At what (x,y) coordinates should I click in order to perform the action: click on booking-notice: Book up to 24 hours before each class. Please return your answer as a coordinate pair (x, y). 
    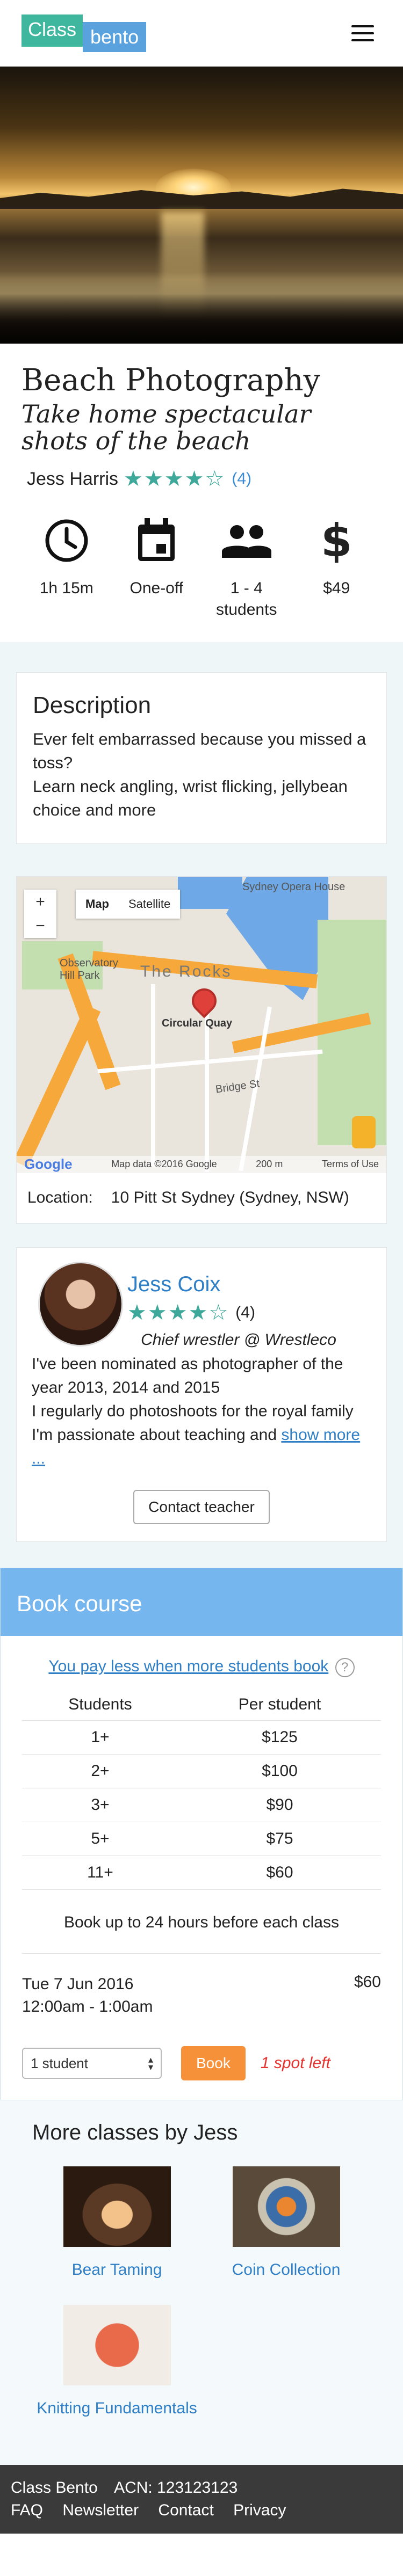
    Looking at the image, I should click on (201, 1922).